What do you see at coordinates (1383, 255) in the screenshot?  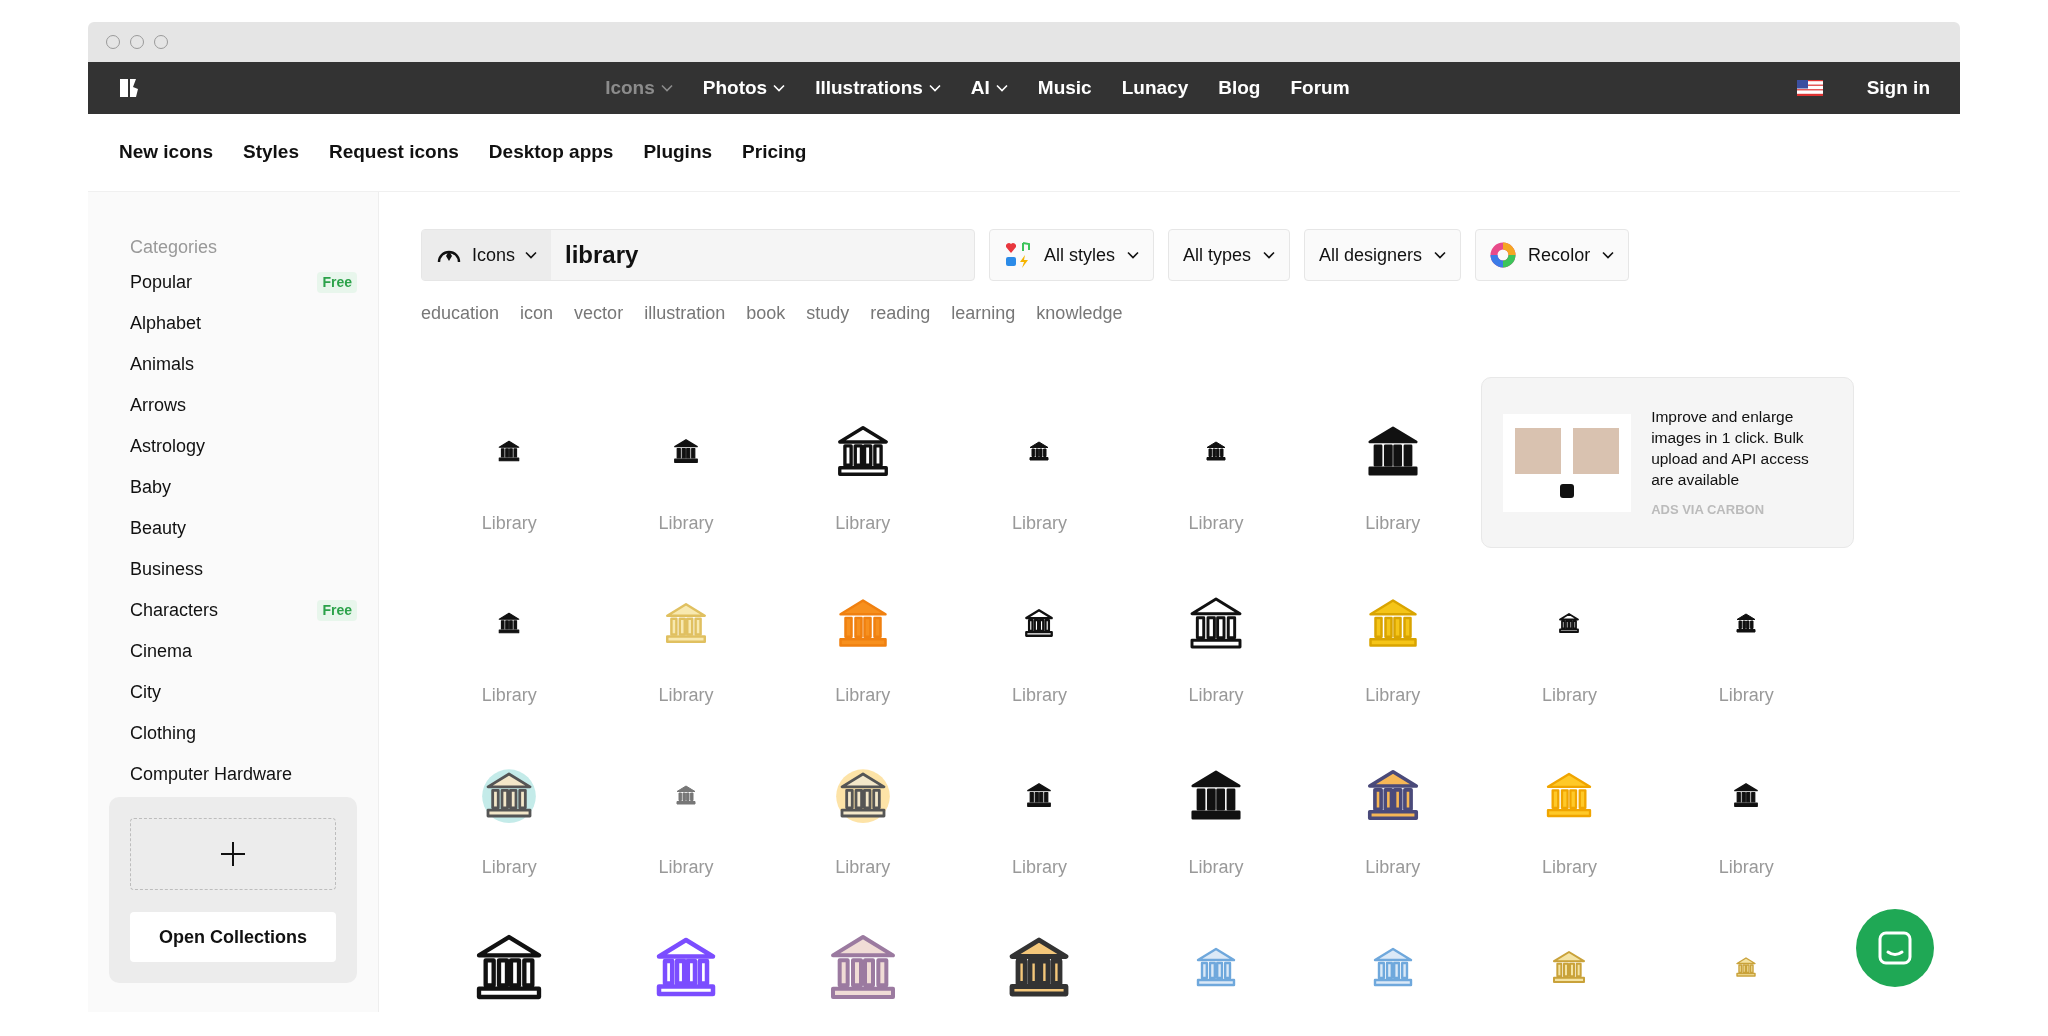 I see `filter-dropdown: All designers` at bounding box center [1383, 255].